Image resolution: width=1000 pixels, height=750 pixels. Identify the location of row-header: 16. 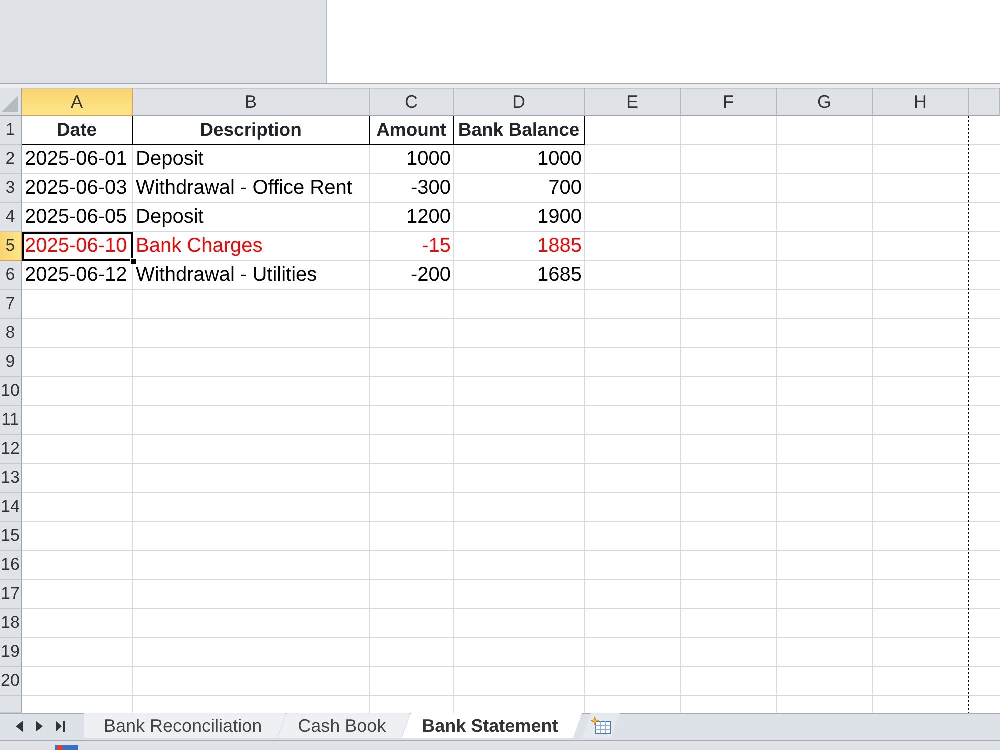
(11, 565).